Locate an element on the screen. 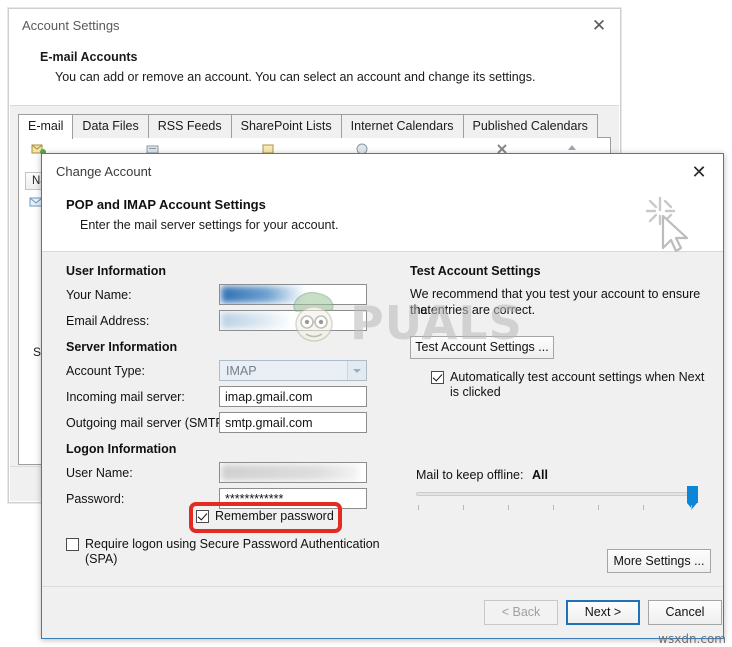 Image resolution: width=732 pixels, height=647 pixels. cancel-button: Cancel is located at coordinates (685, 612).